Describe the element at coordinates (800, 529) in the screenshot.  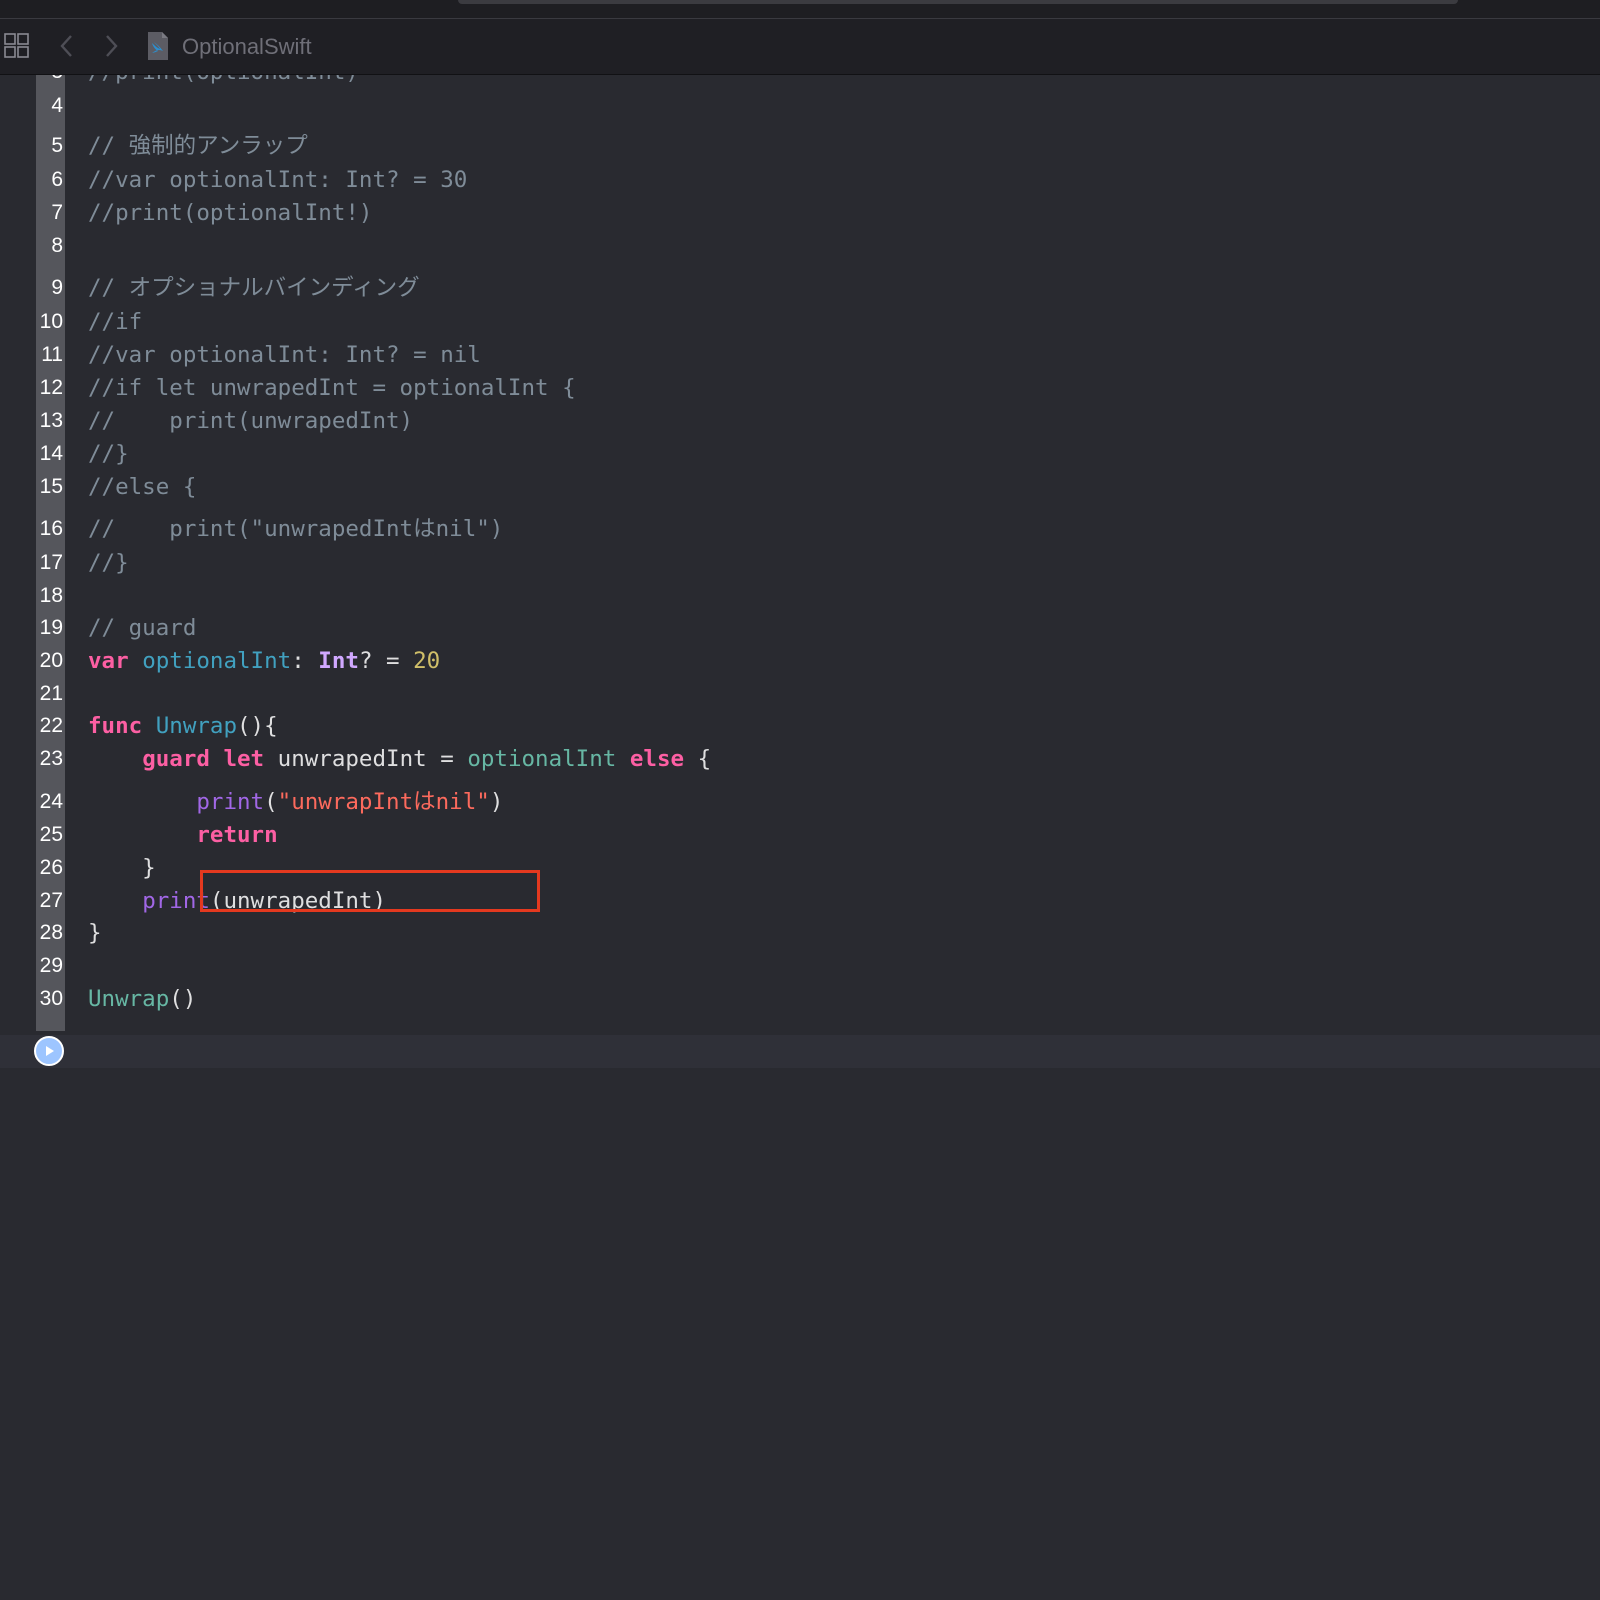
I see `code-line: 16 // print("unwrapedIntはnil")` at that location.